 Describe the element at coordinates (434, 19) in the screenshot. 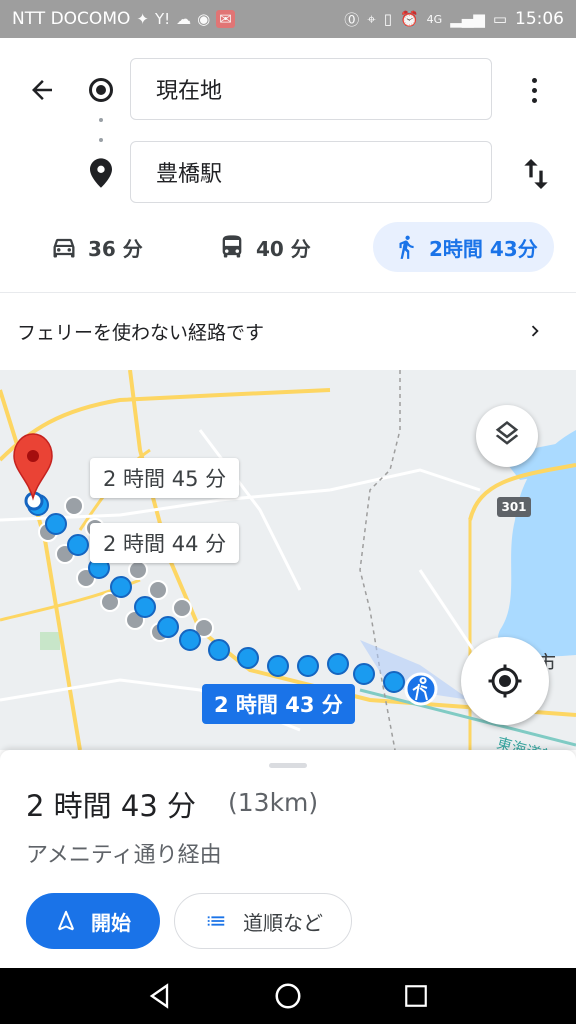

I see `network-icon: 4G` at that location.